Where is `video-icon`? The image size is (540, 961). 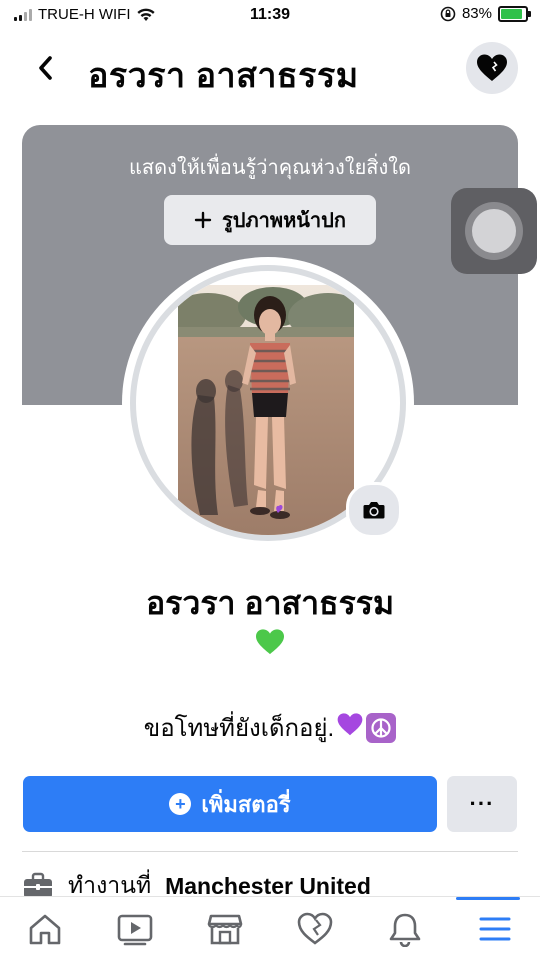
video-icon is located at coordinates (135, 930).